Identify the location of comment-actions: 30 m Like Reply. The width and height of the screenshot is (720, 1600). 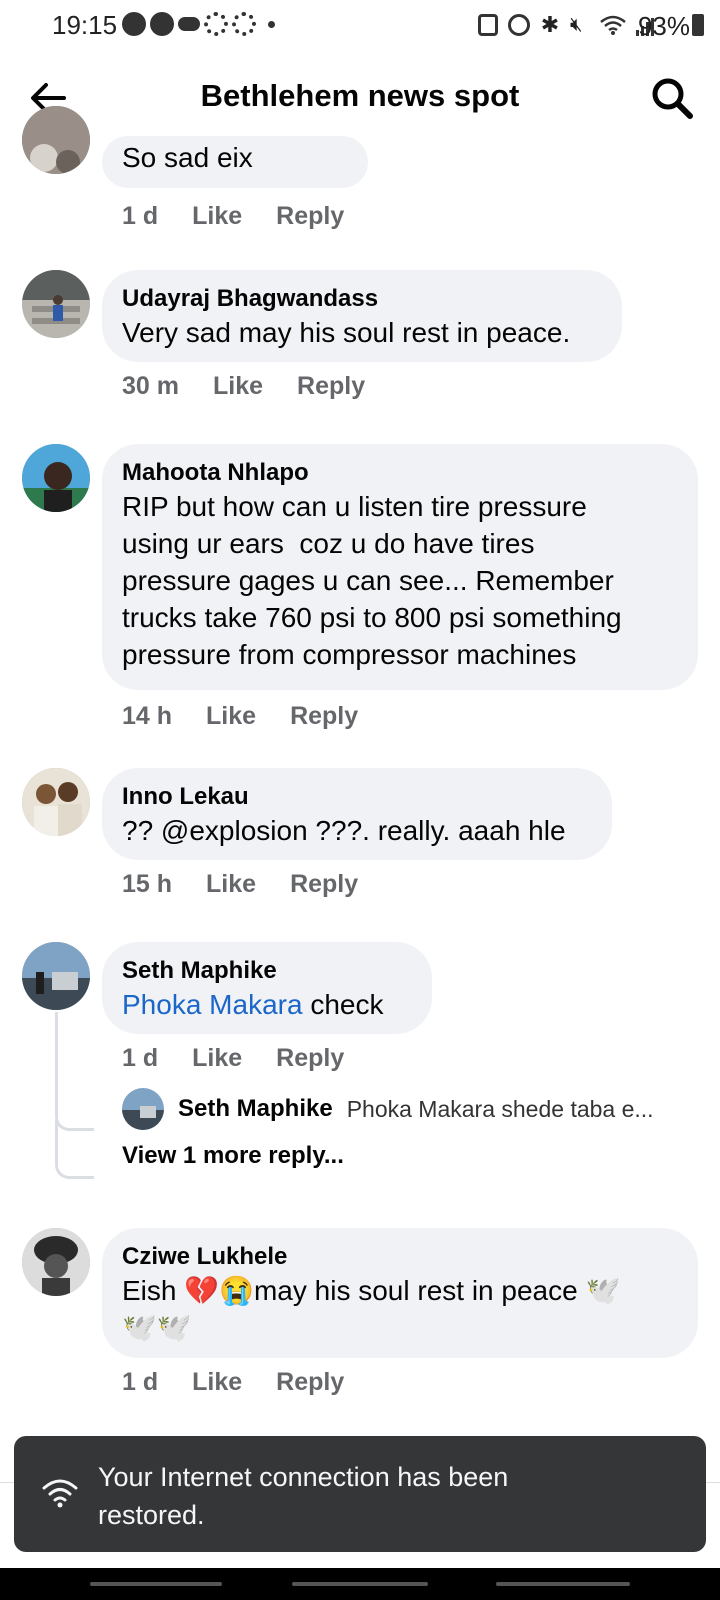
(243, 386).